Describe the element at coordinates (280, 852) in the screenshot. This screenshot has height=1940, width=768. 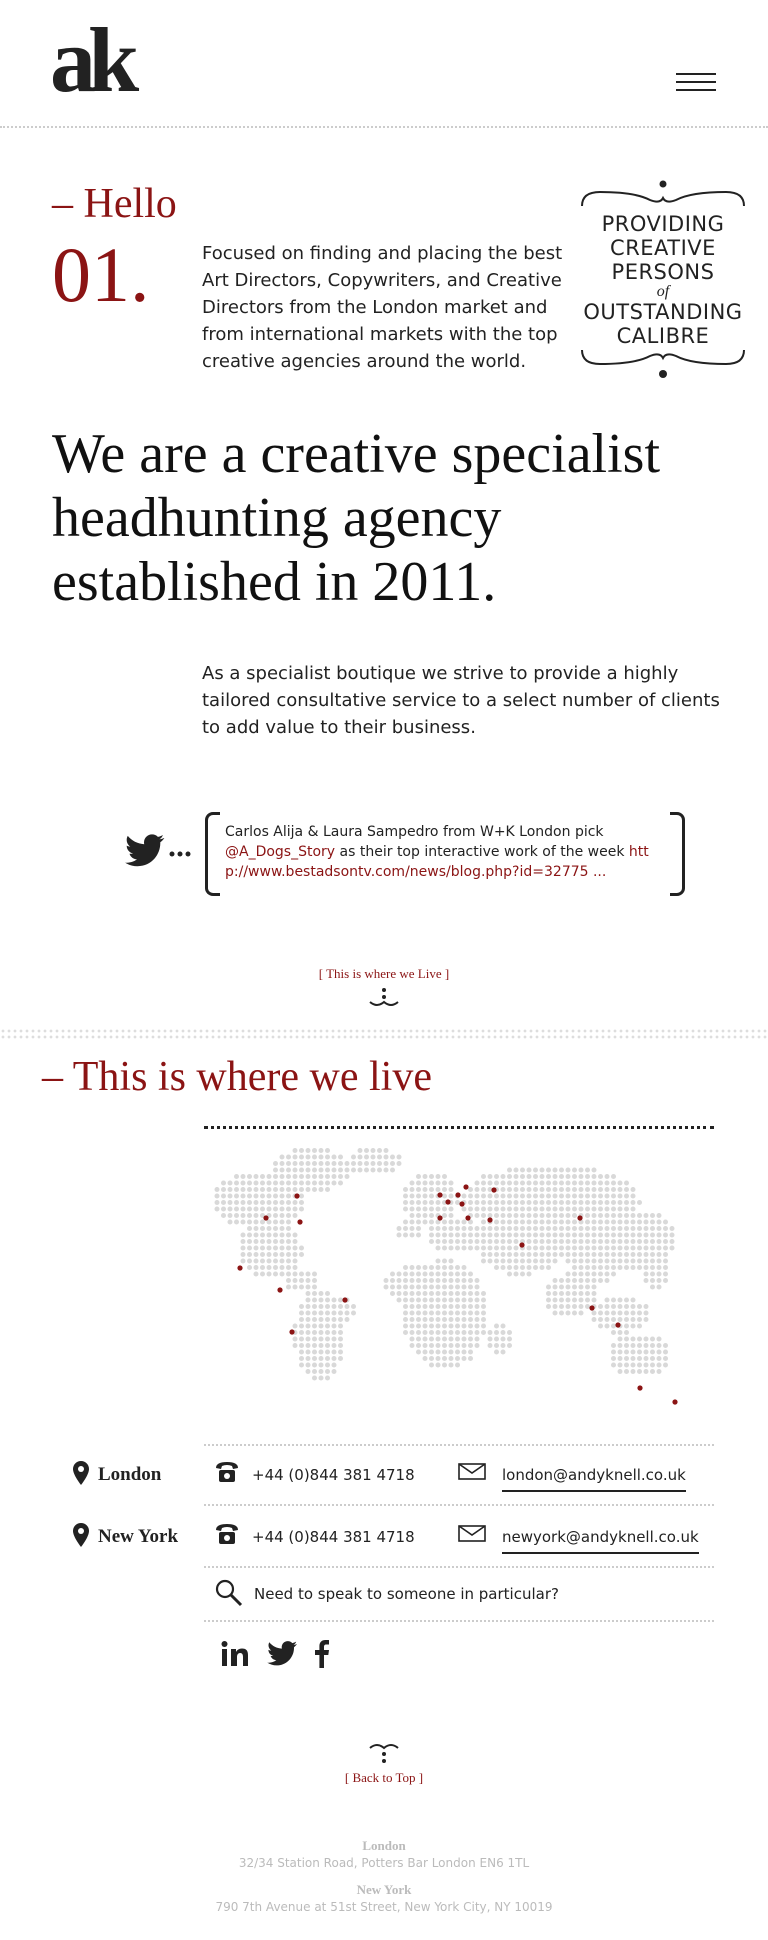
I see `tweet-handle-link: @A_Dogs_Story` at that location.